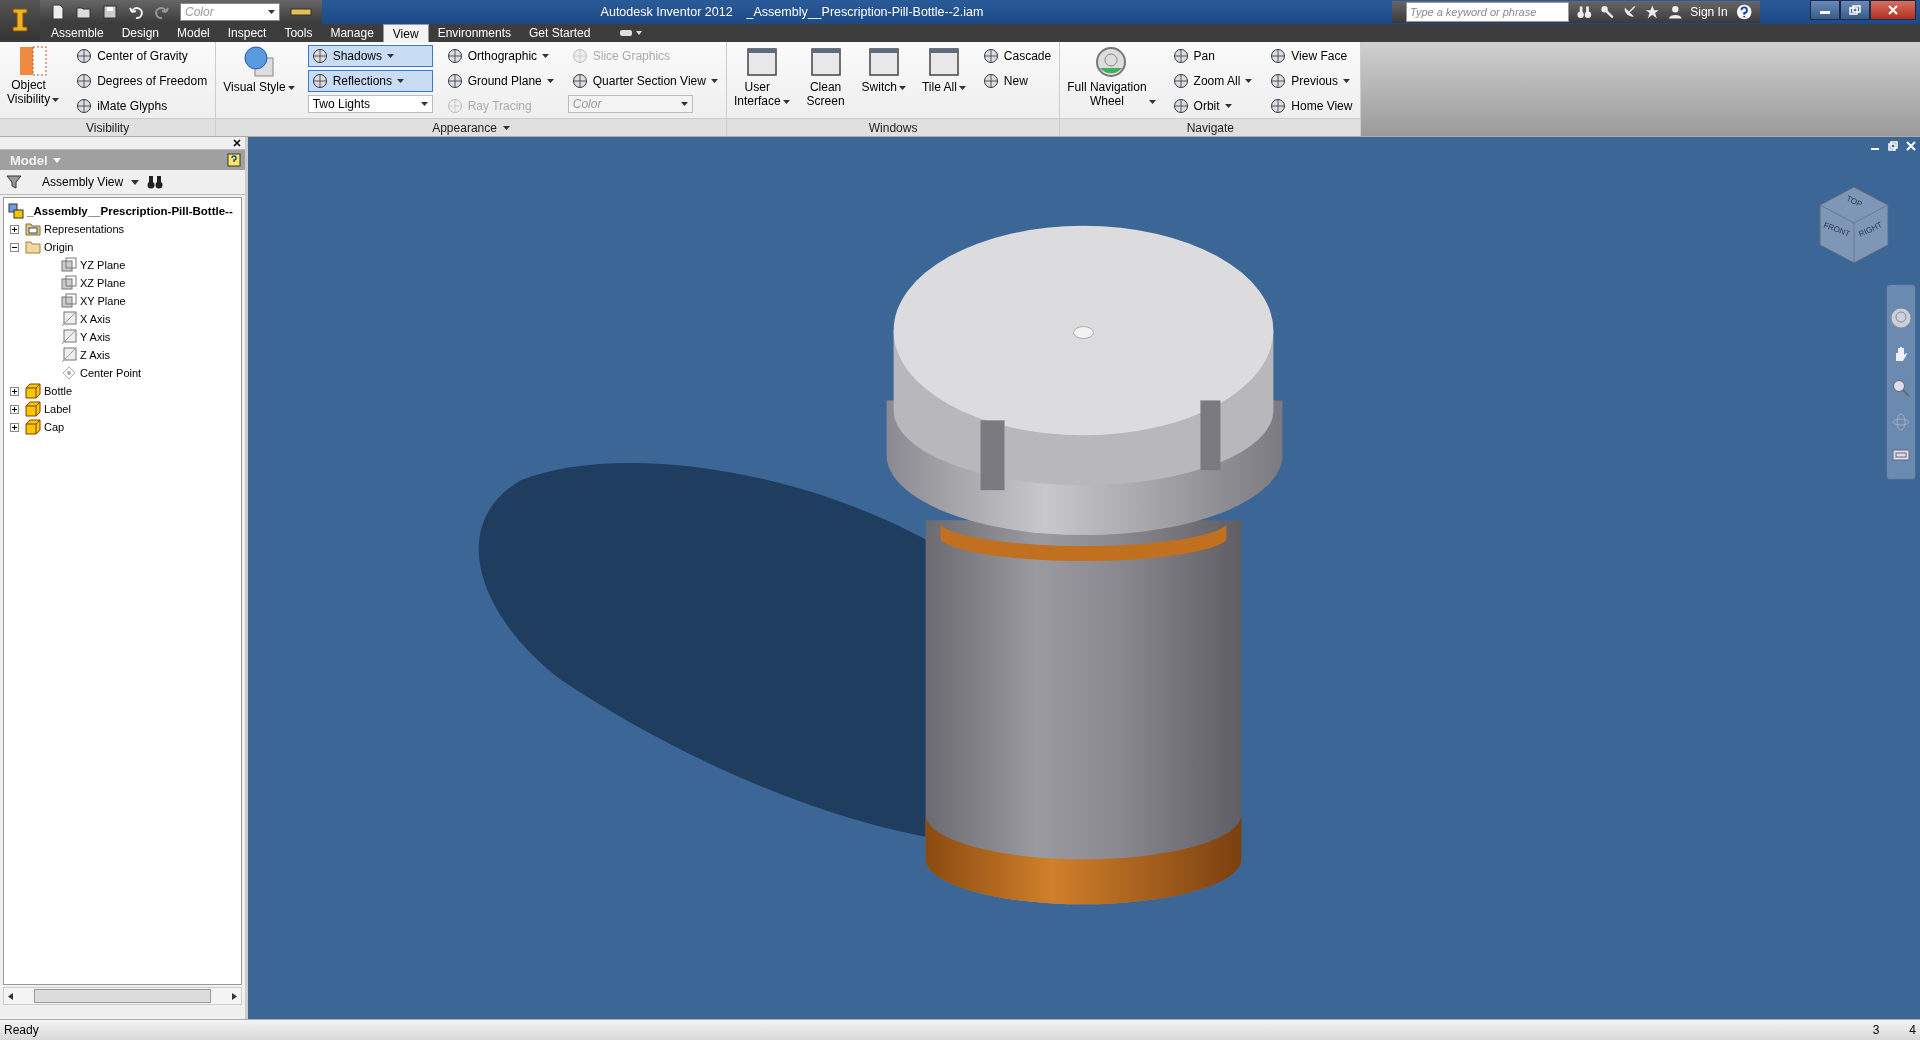  What do you see at coordinates (644, 81) in the screenshot?
I see `ribbon-button: Quarter Section View` at bounding box center [644, 81].